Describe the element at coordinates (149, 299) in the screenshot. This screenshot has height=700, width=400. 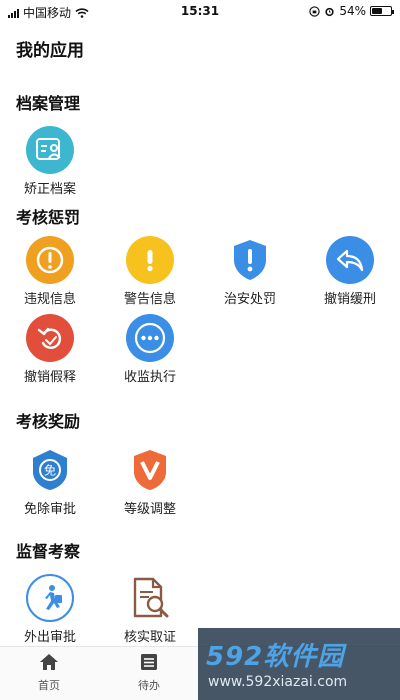
I see `app-label: 警告信息` at that location.